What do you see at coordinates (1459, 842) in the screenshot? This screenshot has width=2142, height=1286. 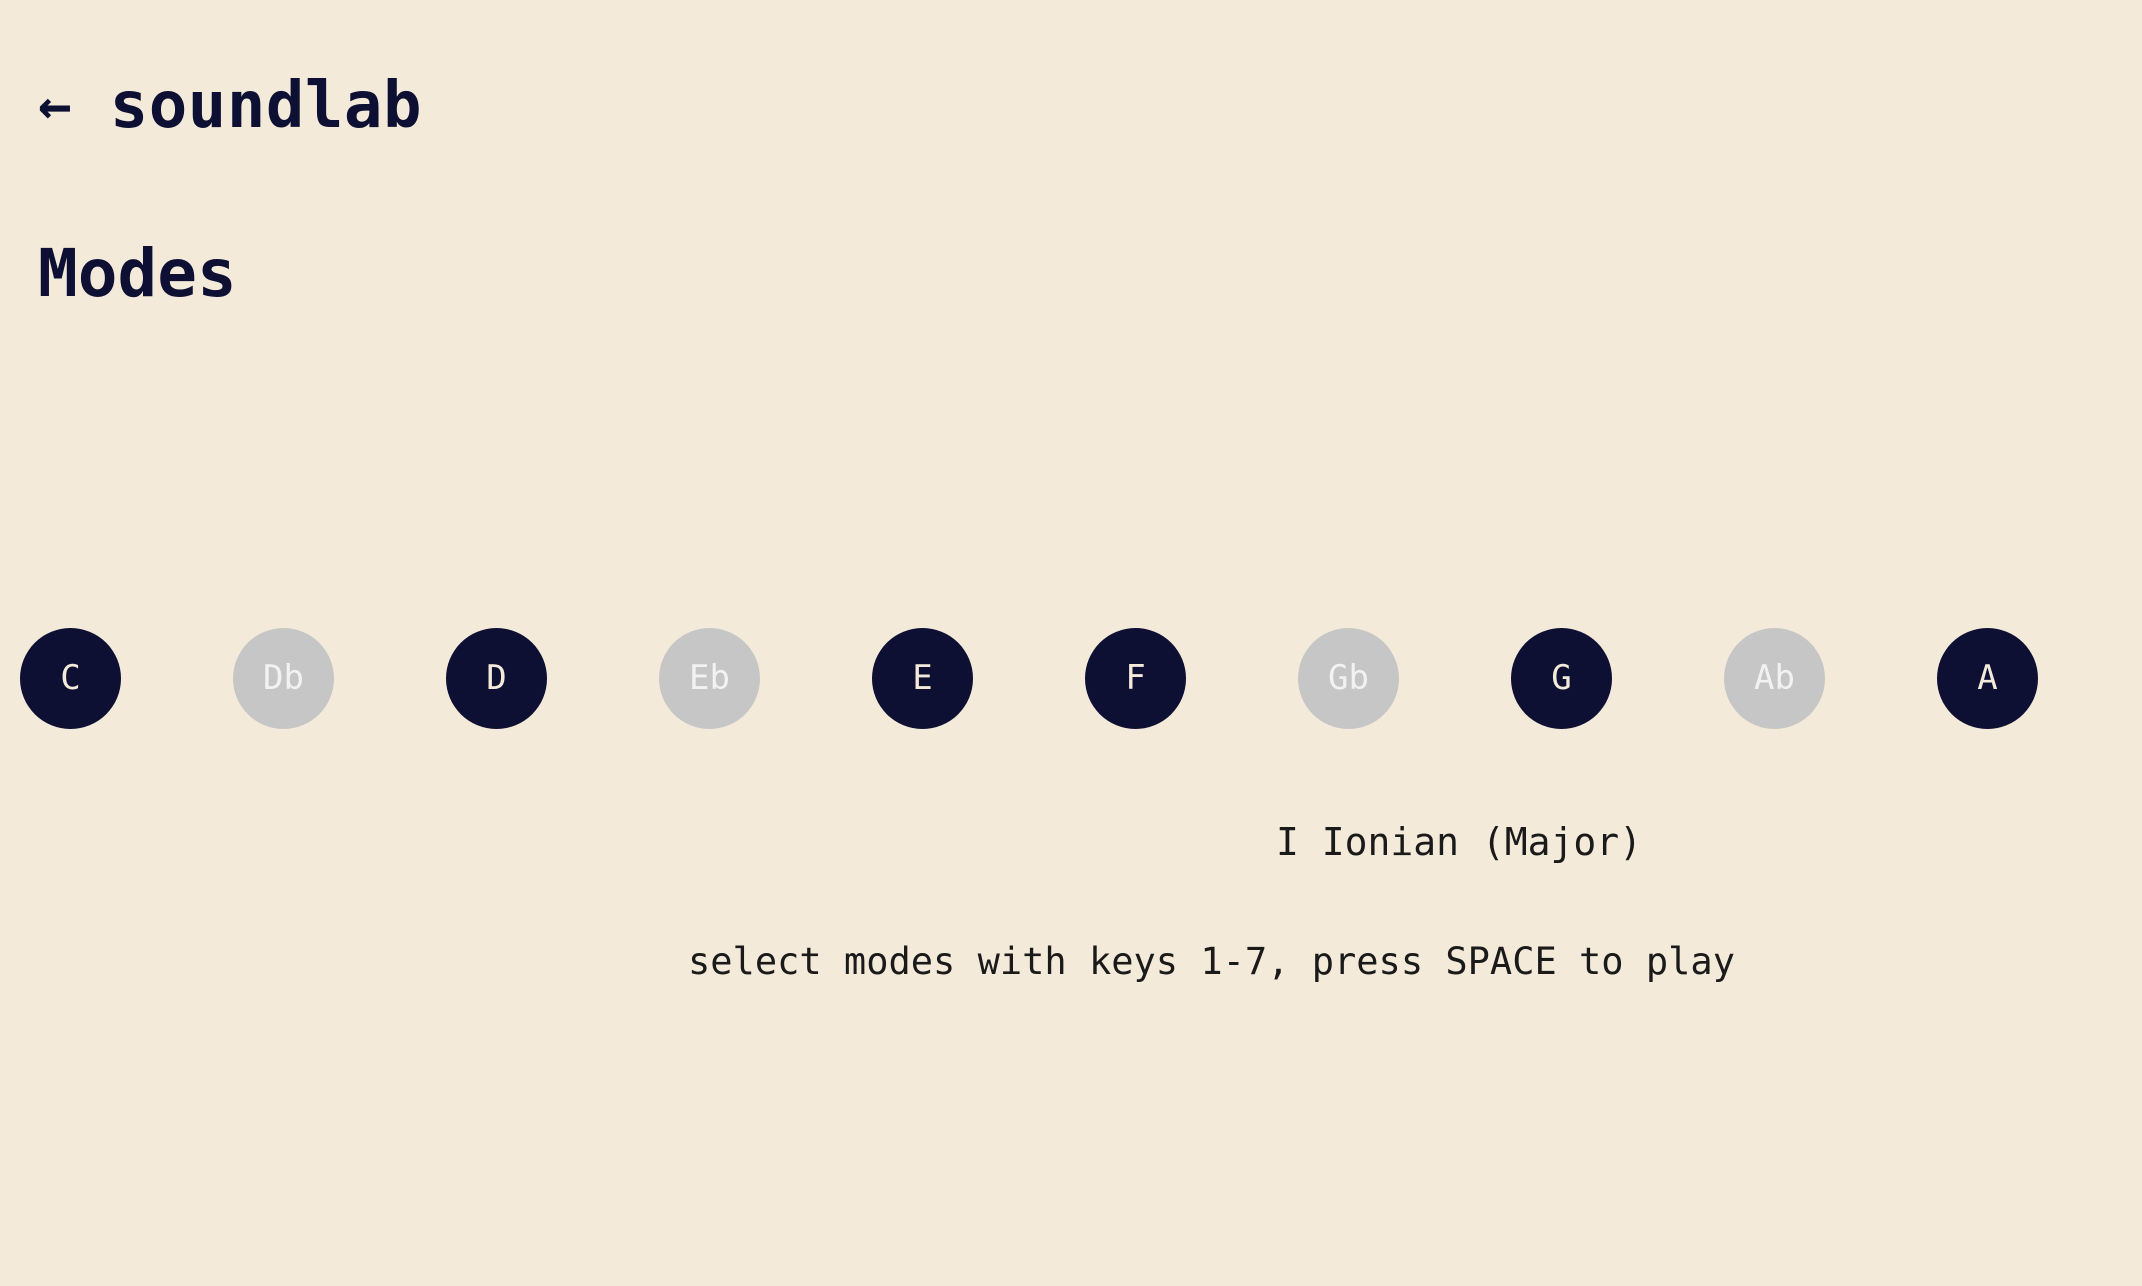 I see `mode-label: I Ionian (Major)` at bounding box center [1459, 842].